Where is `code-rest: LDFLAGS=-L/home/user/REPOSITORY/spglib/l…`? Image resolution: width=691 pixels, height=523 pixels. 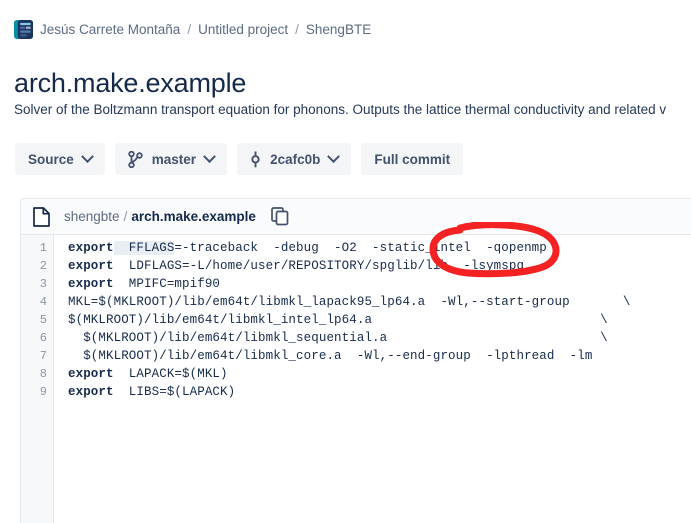
code-rest: LDFLAGS=-L/home/user/REPOSITORY/spglib/l… is located at coordinates (319, 266).